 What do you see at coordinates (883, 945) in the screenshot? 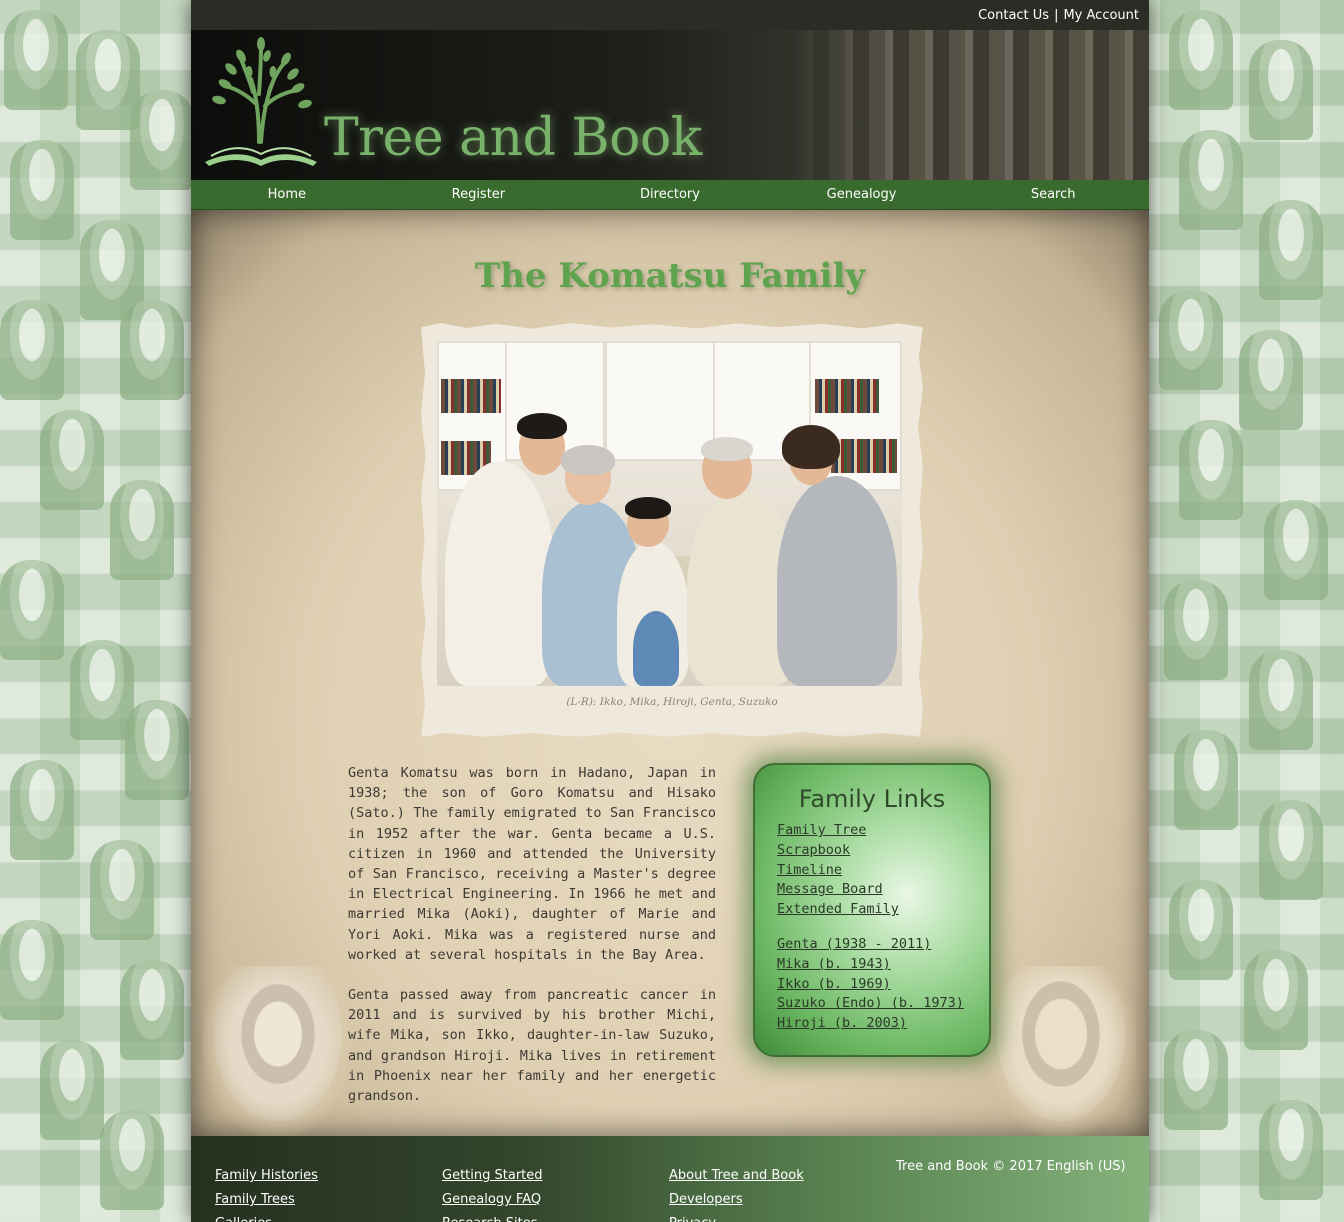
I see `link-member-genta: Genta (1938 - 2011)` at bounding box center [883, 945].